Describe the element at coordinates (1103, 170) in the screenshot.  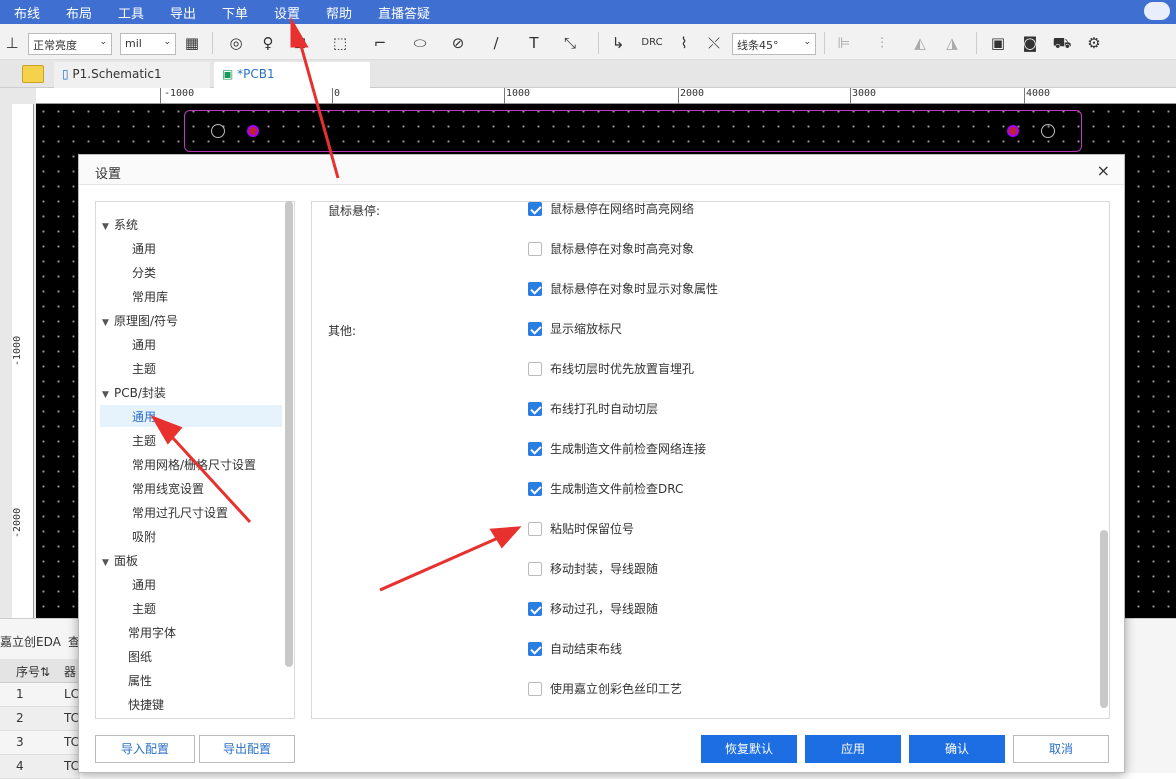
I see `close-icon: ×` at that location.